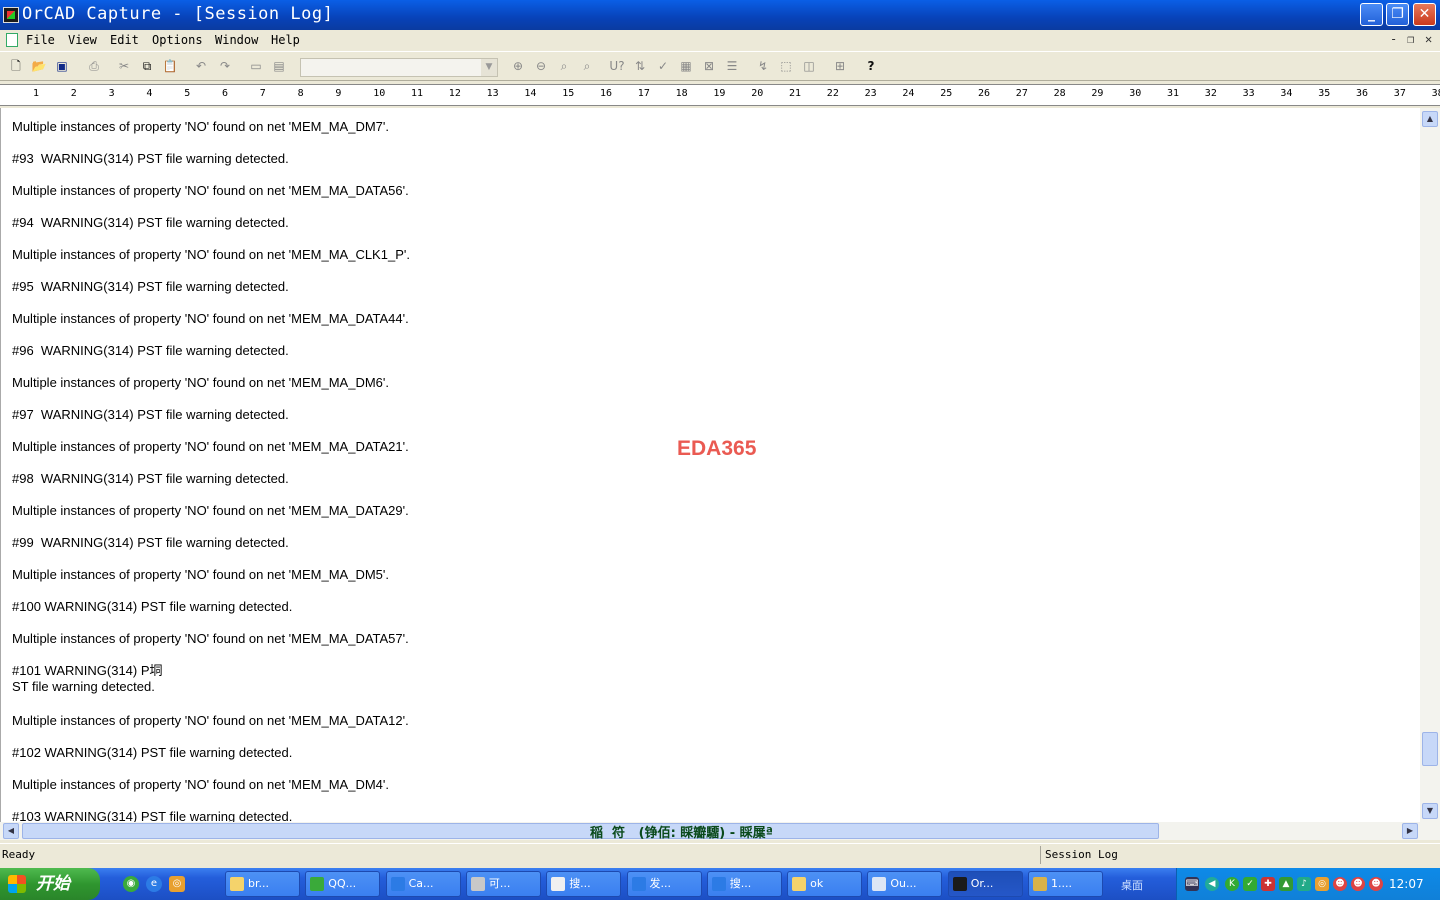 This screenshot has height=900, width=1440. I want to click on cut-icon: ✂, so click(124, 66).